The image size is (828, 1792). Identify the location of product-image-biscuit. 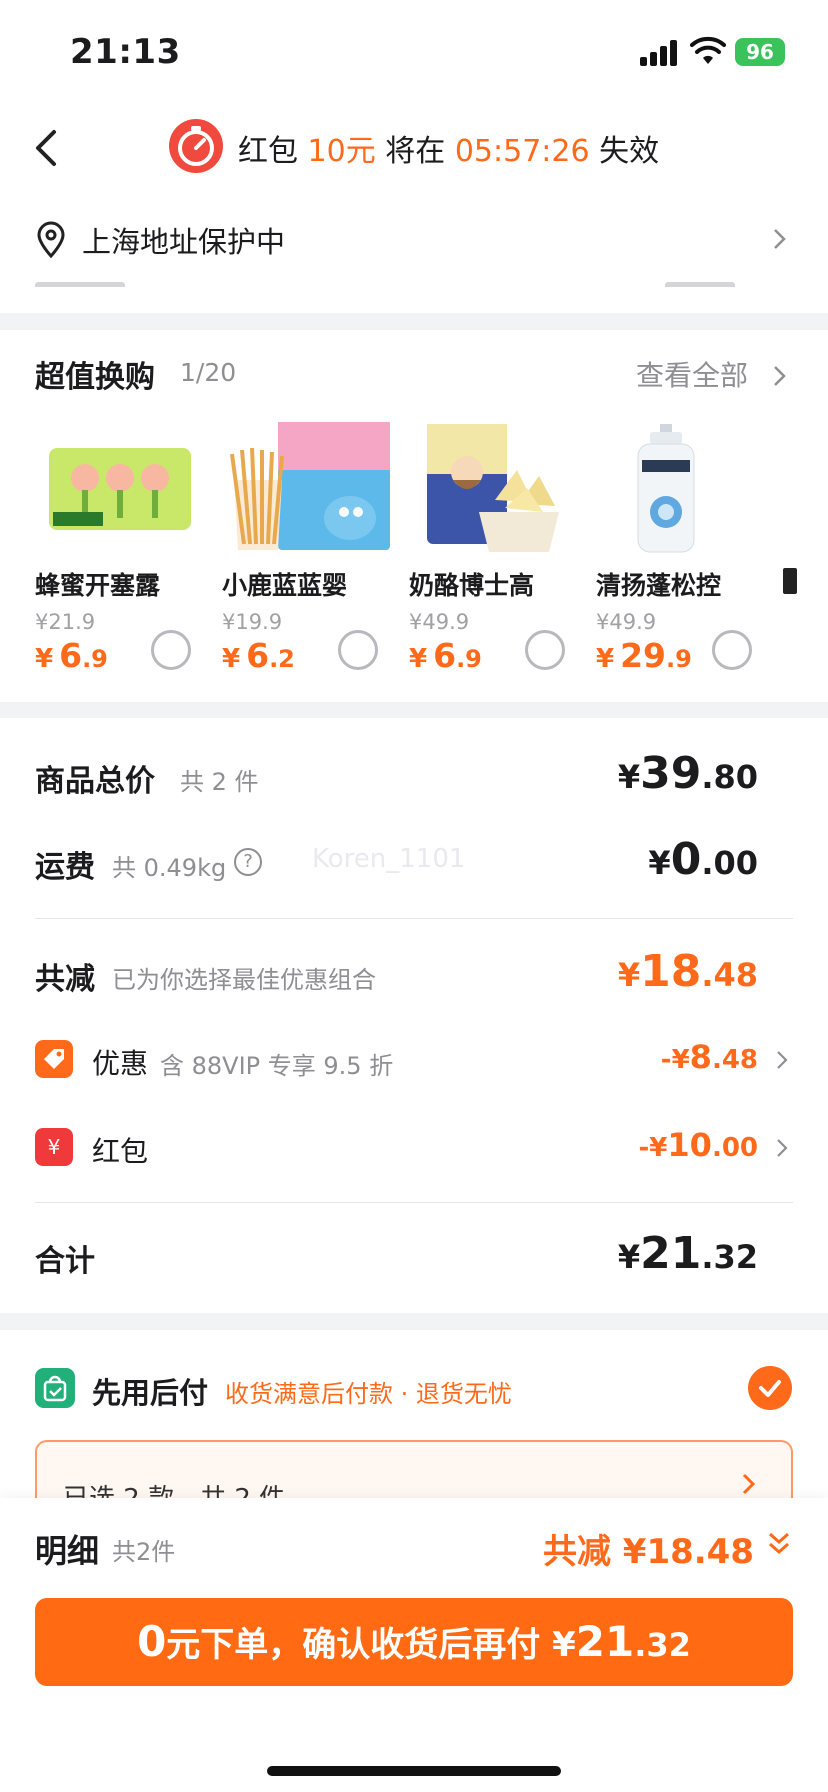
(310, 486).